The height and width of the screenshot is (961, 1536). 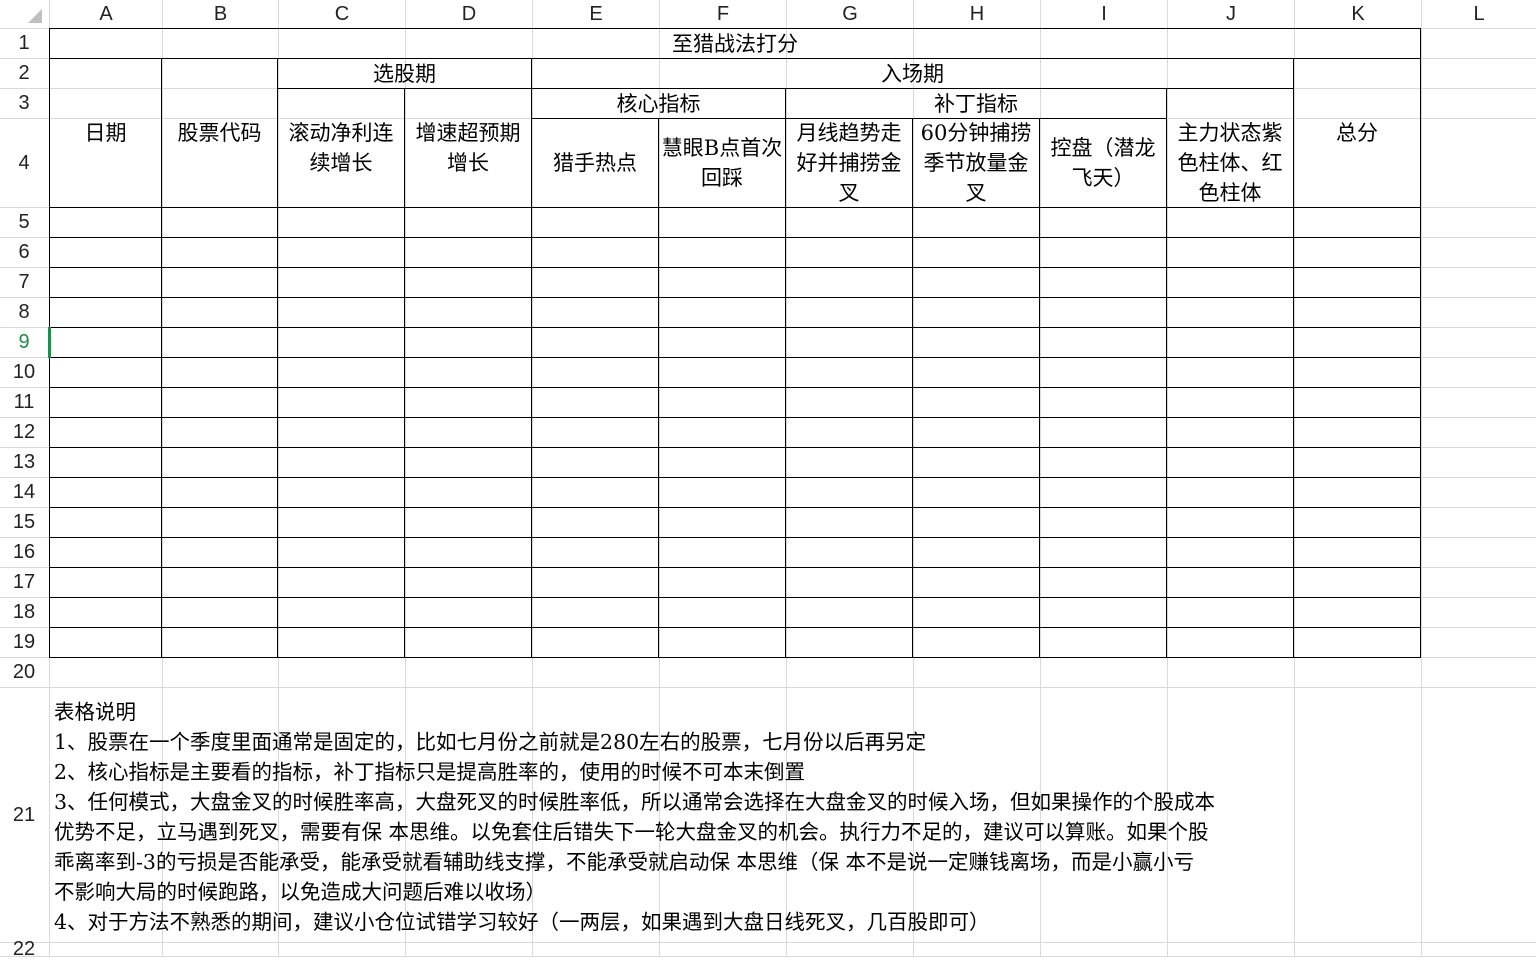 What do you see at coordinates (24, 642) in the screenshot?
I see `row-header: 19` at bounding box center [24, 642].